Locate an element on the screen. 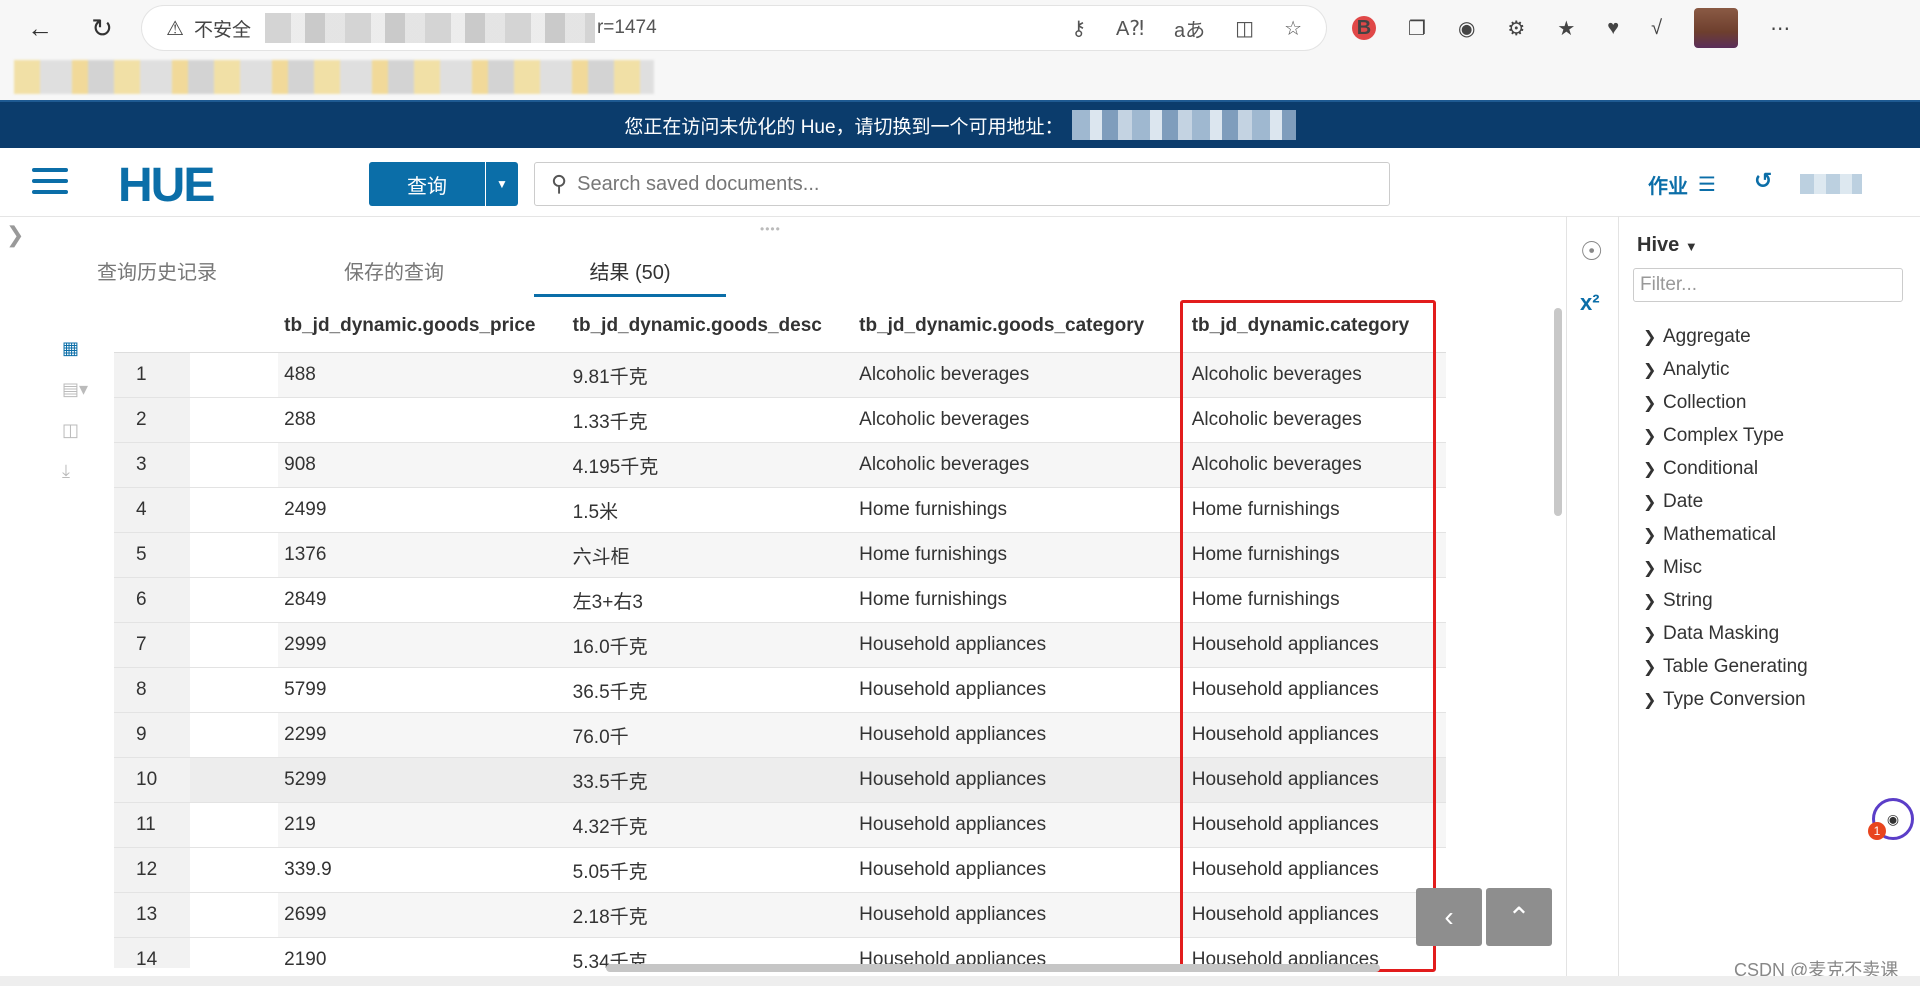 This screenshot has width=1920, height=986. row-number: 11 is located at coordinates (152, 825).